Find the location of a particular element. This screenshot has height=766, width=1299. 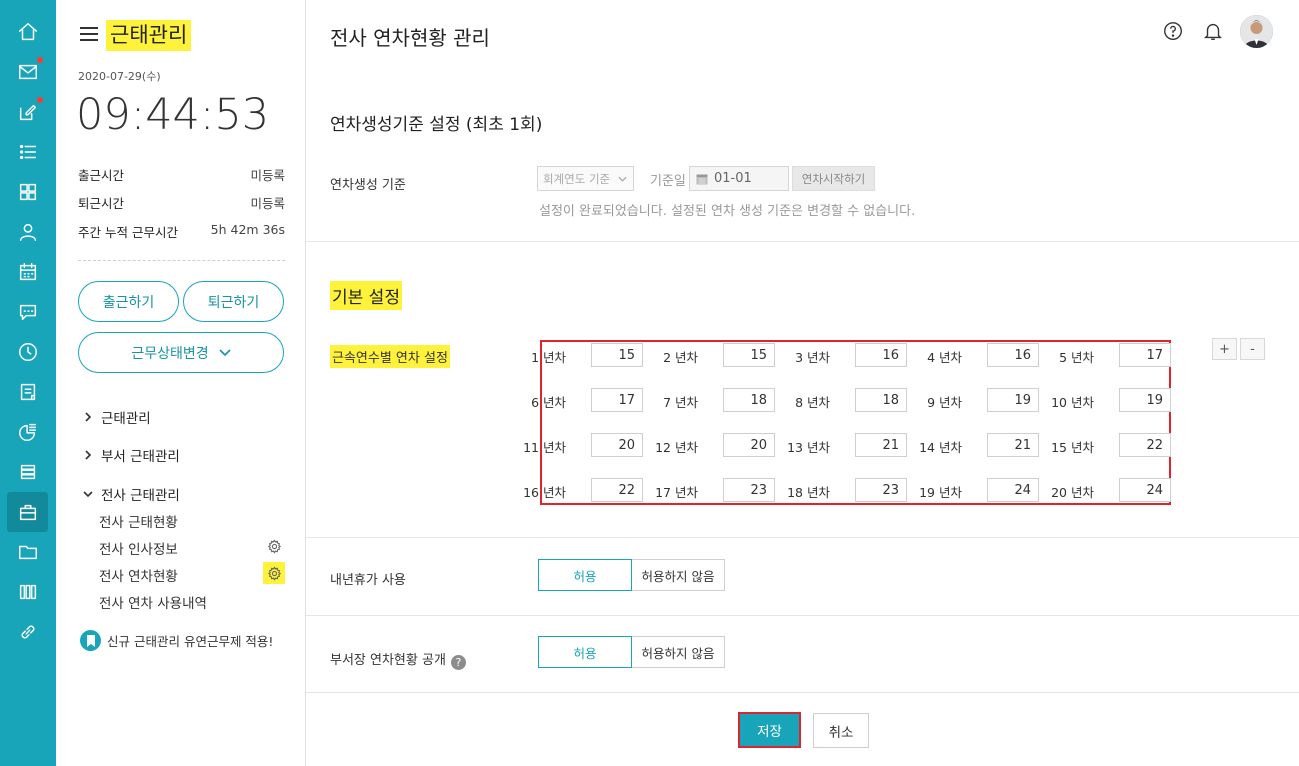

next-year-allow-button: 허용 is located at coordinates (585, 575).